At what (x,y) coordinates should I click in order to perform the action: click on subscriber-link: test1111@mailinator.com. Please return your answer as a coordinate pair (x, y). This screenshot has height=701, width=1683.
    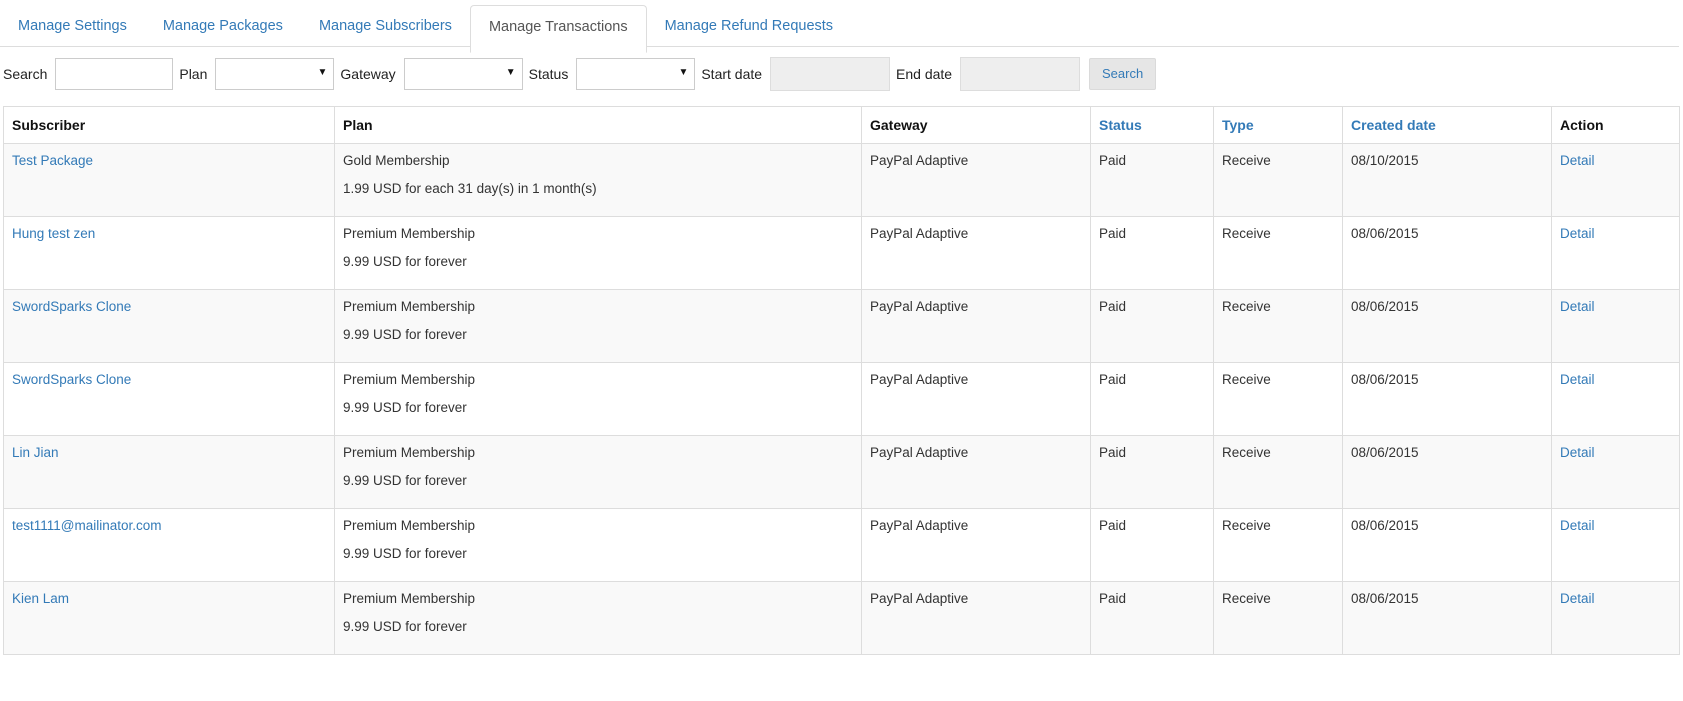
    Looking at the image, I should click on (87, 525).